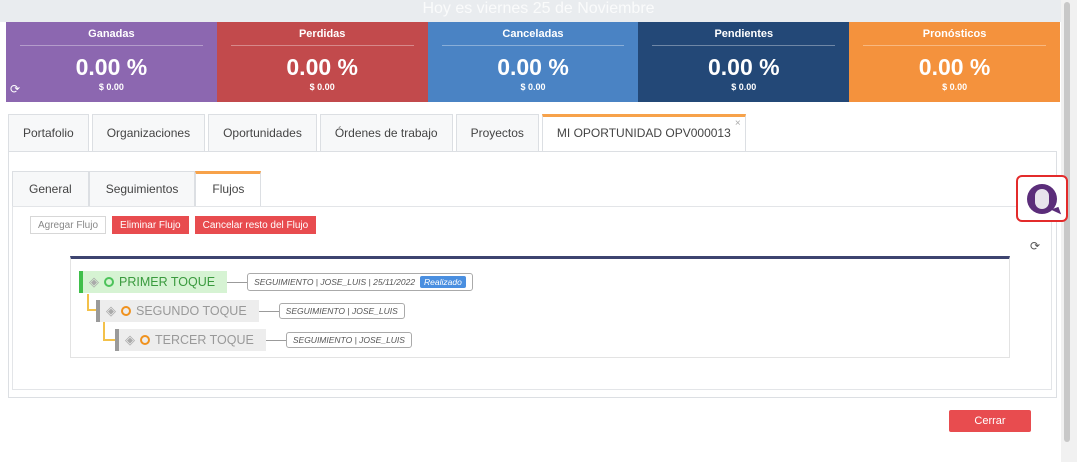  What do you see at coordinates (68, 225) in the screenshot?
I see `add-flow-button: Agregar Flujo` at bounding box center [68, 225].